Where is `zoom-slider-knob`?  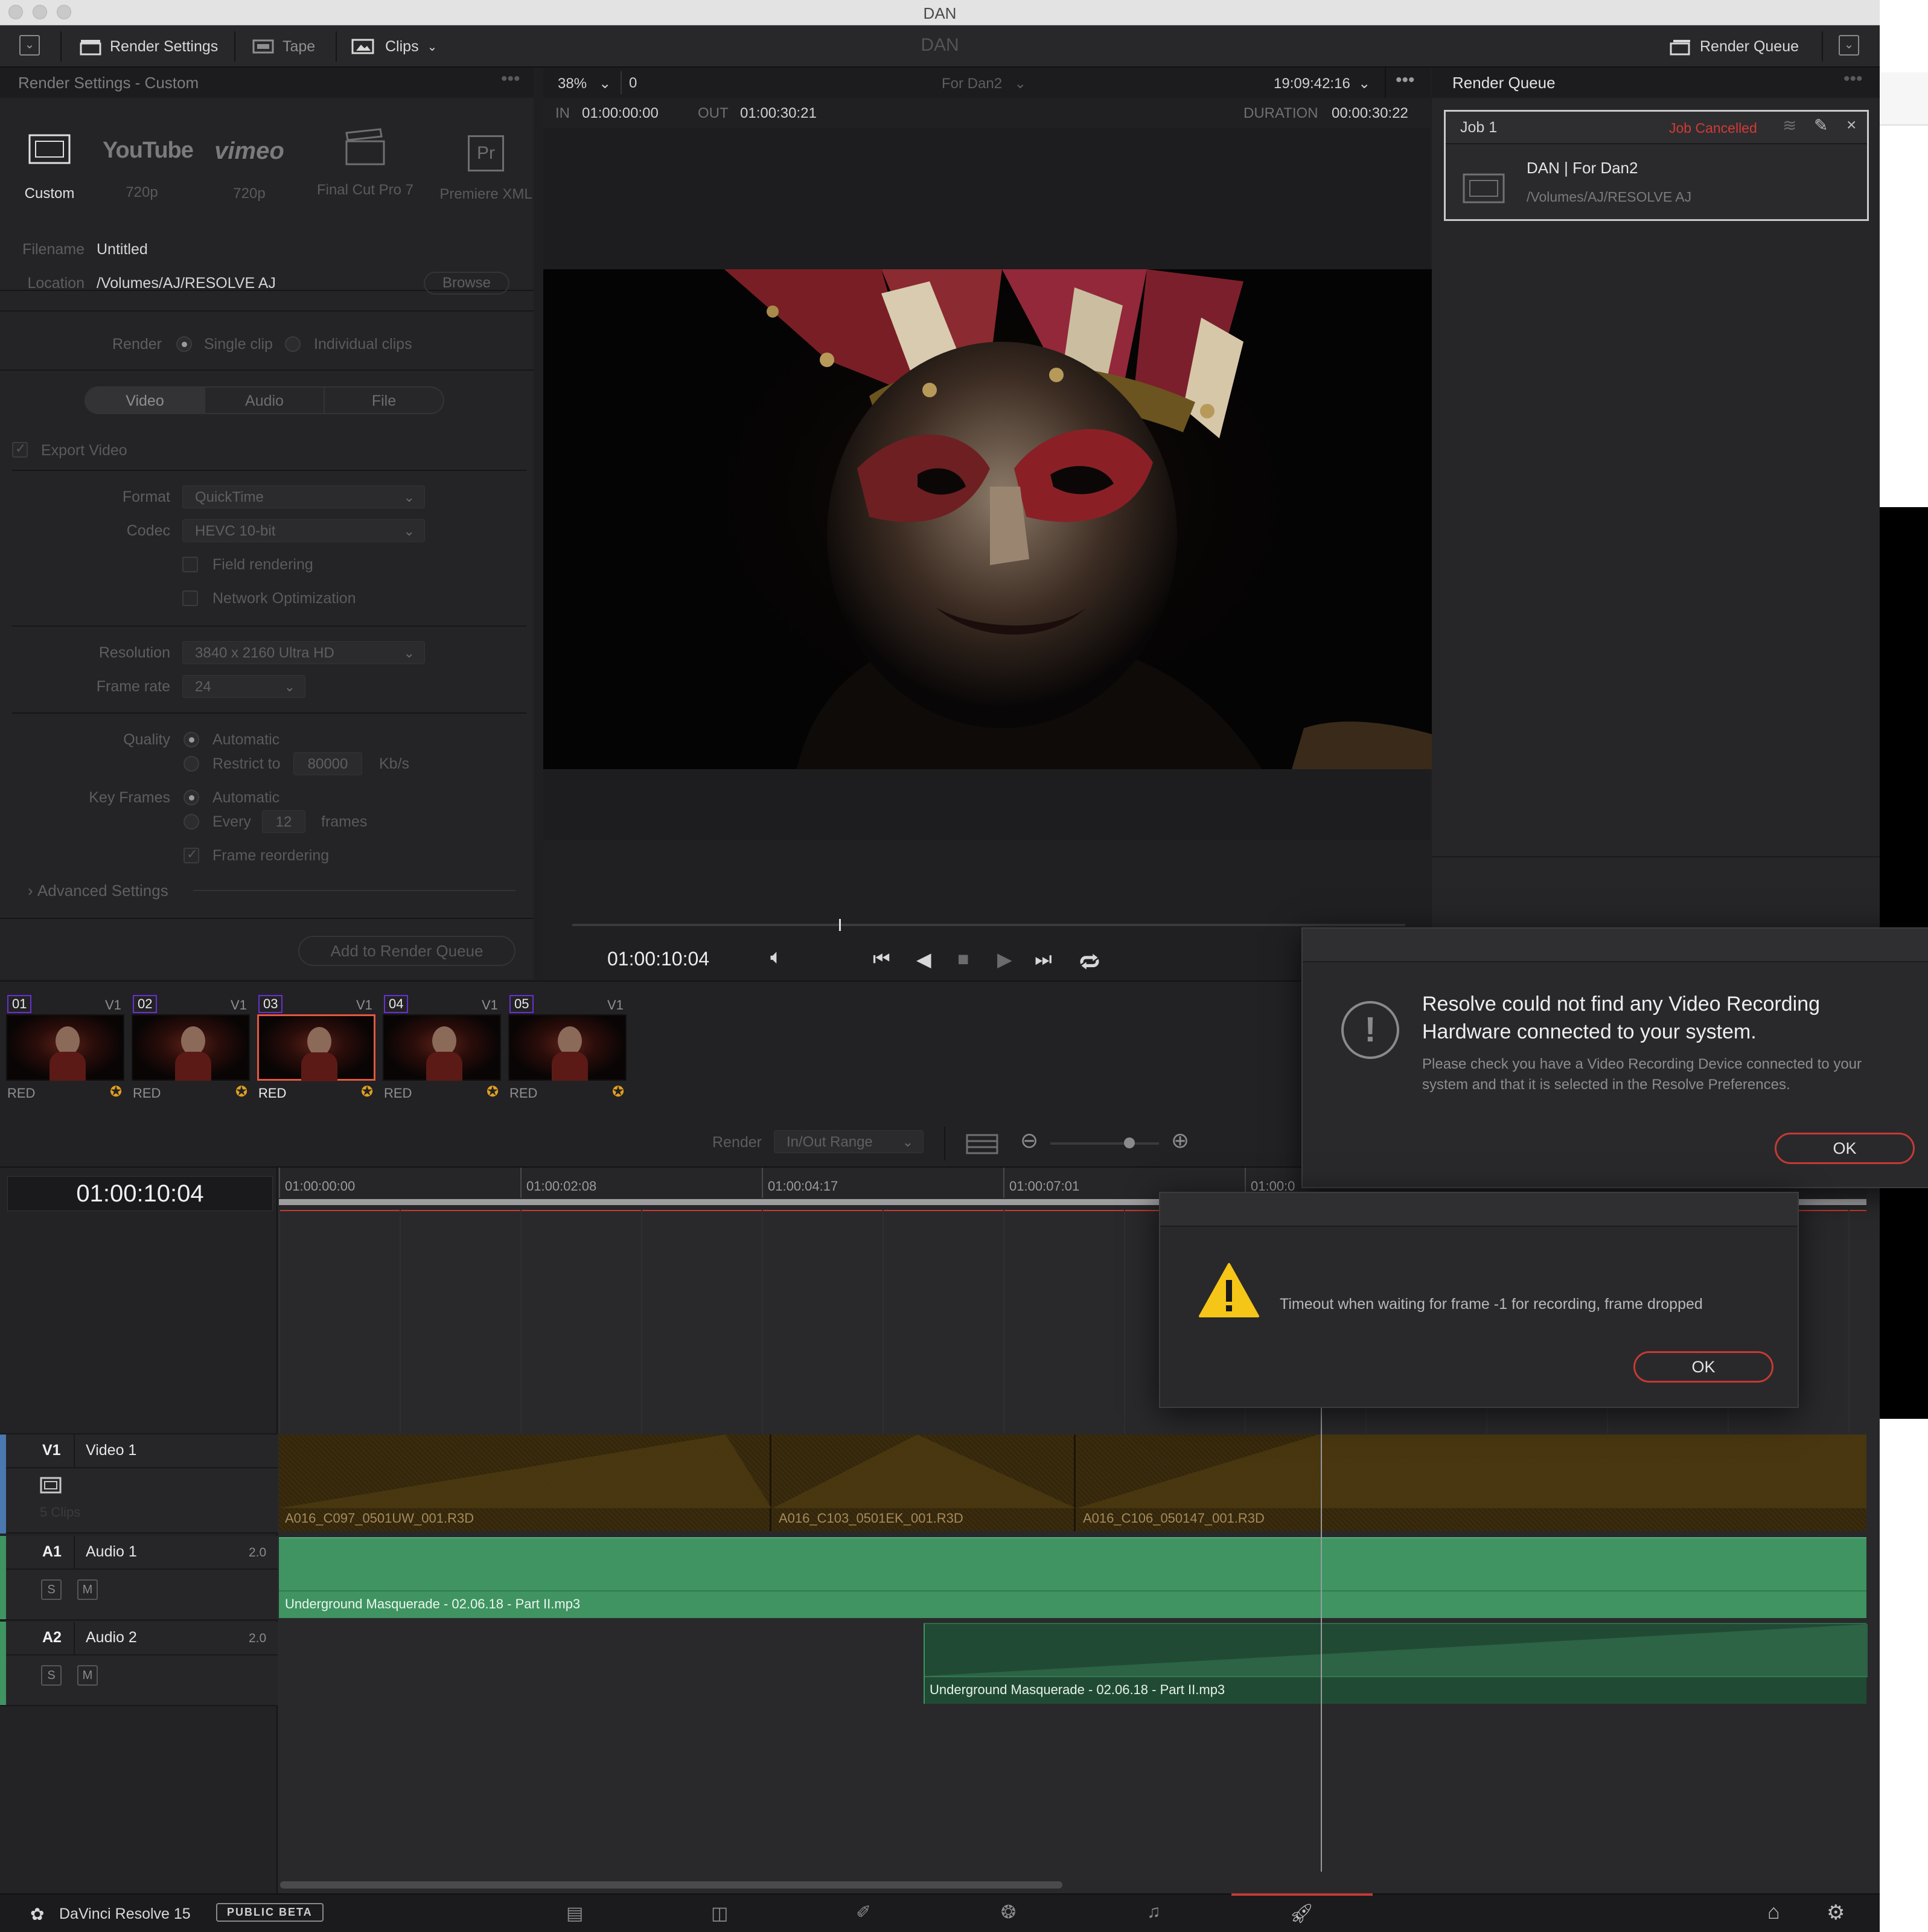 zoom-slider-knob is located at coordinates (1130, 1142).